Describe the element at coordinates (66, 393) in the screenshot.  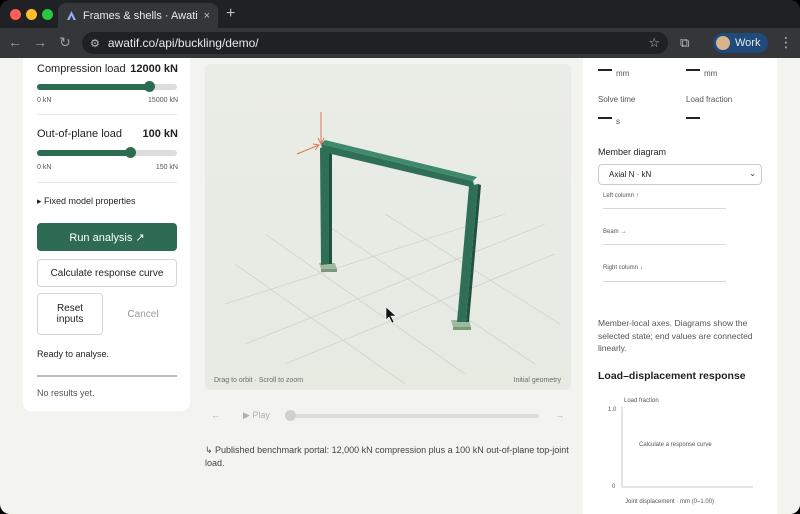
I see `results-placeholder: No results yet.` at that location.